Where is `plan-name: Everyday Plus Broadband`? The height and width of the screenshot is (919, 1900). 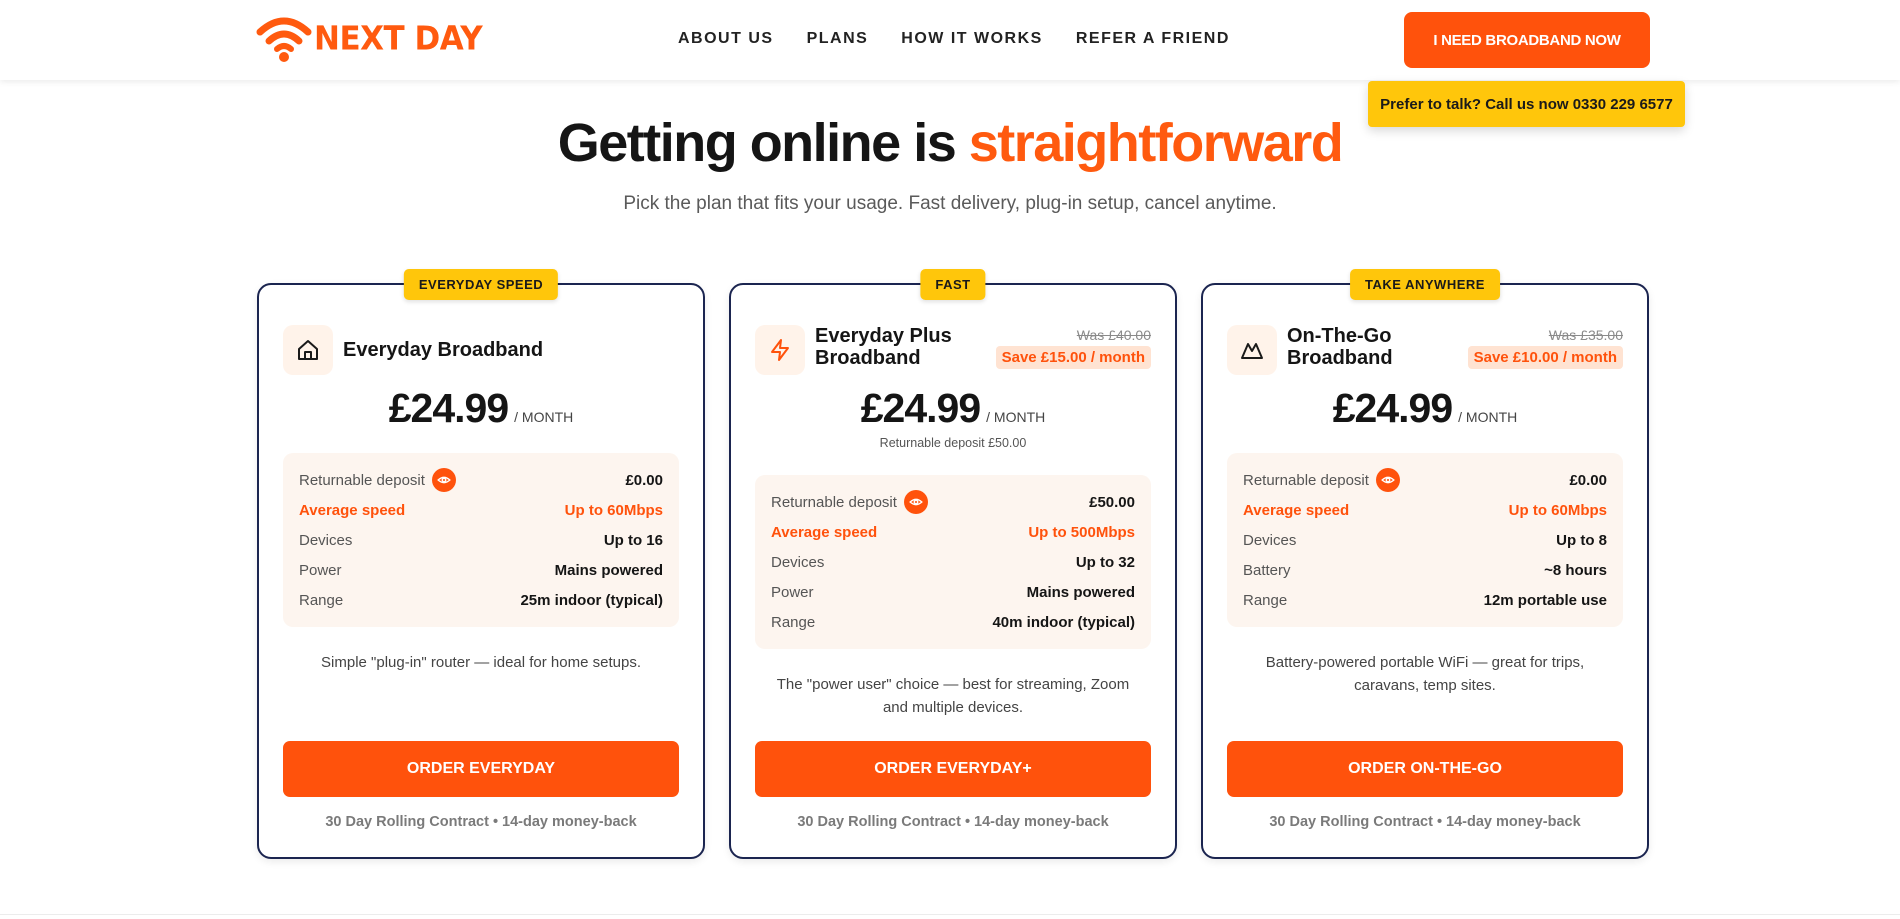
plan-name: Everyday Plus Broadband is located at coordinates (883, 347).